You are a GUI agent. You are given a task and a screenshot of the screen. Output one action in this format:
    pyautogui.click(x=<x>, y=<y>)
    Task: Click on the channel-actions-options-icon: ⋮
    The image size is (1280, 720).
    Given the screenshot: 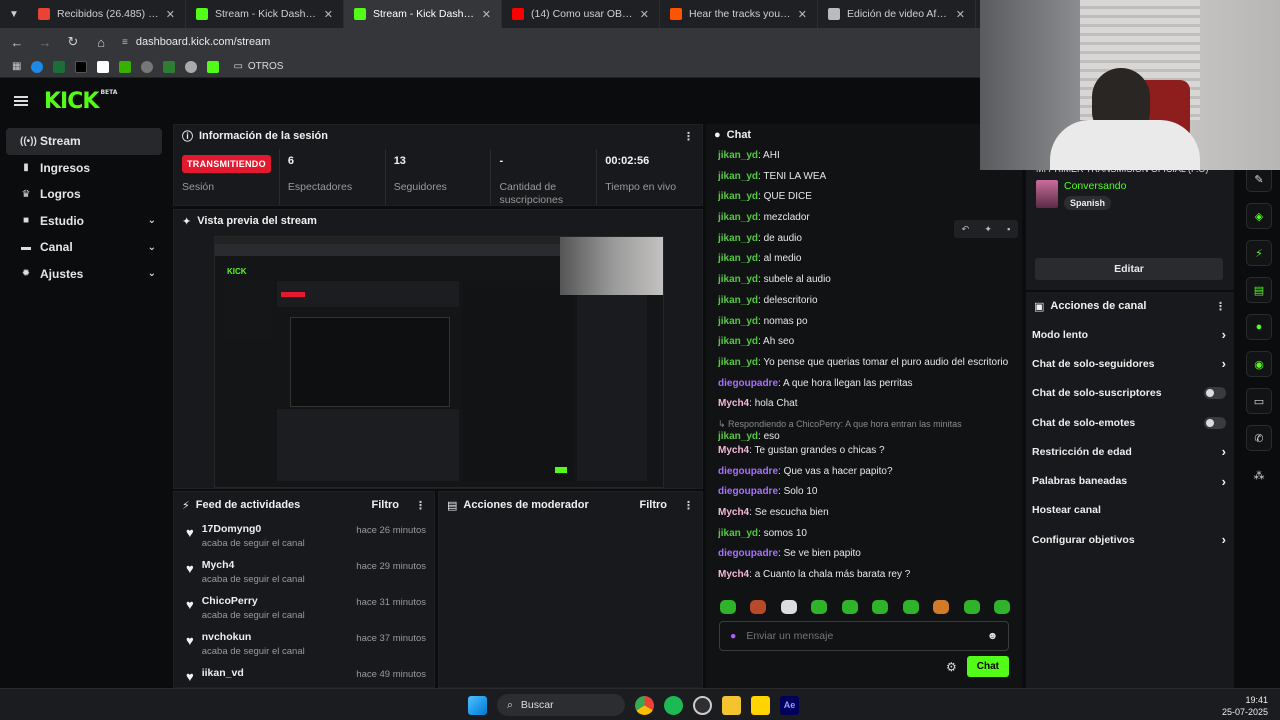 What is the action you would take?
    pyautogui.click(x=1220, y=306)
    